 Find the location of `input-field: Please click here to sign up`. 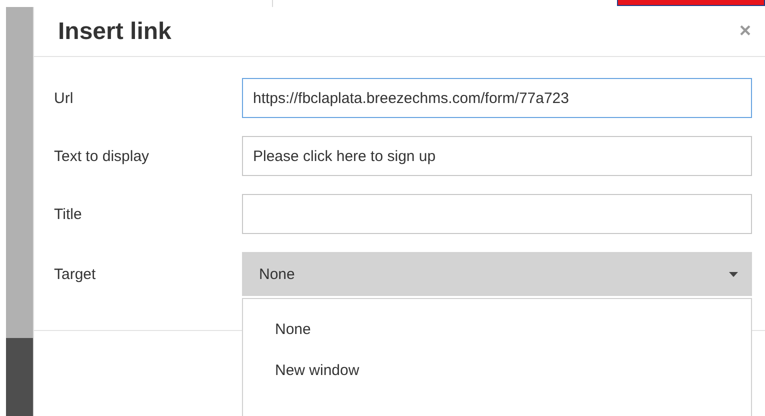

input-field: Please click here to sign up is located at coordinates (497, 156).